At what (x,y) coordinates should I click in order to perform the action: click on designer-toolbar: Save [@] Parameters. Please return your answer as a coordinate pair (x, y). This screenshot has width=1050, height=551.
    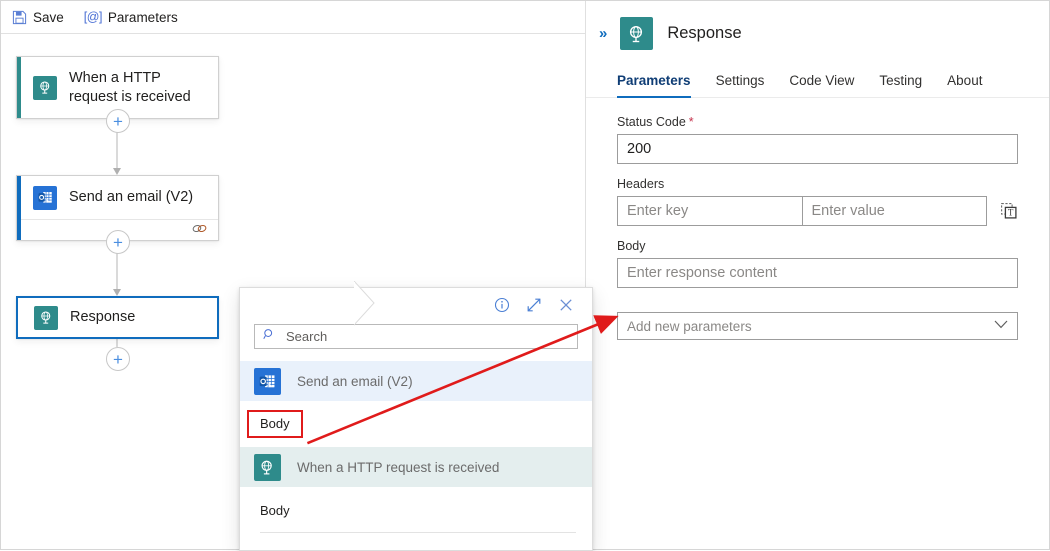
    Looking at the image, I should click on (293, 17).